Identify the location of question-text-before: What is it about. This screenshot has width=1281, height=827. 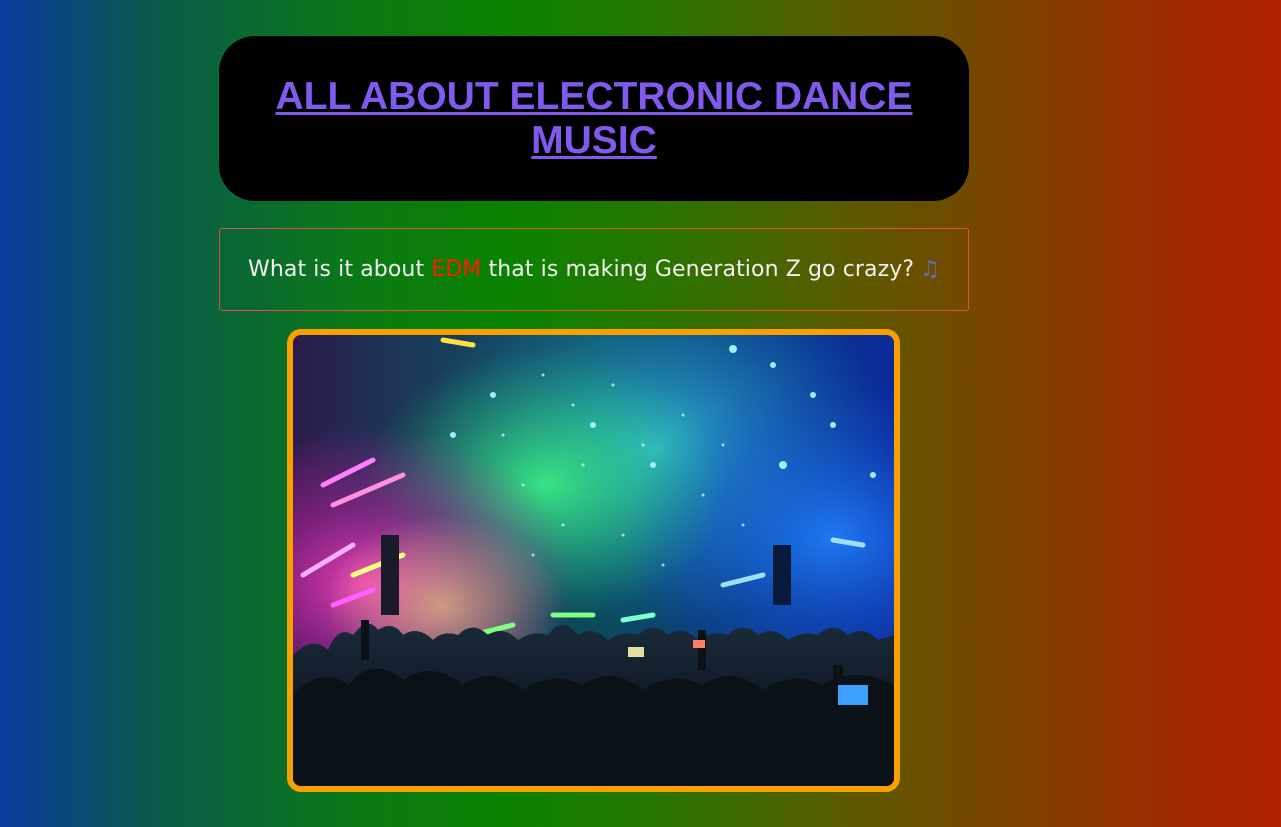
(340, 269).